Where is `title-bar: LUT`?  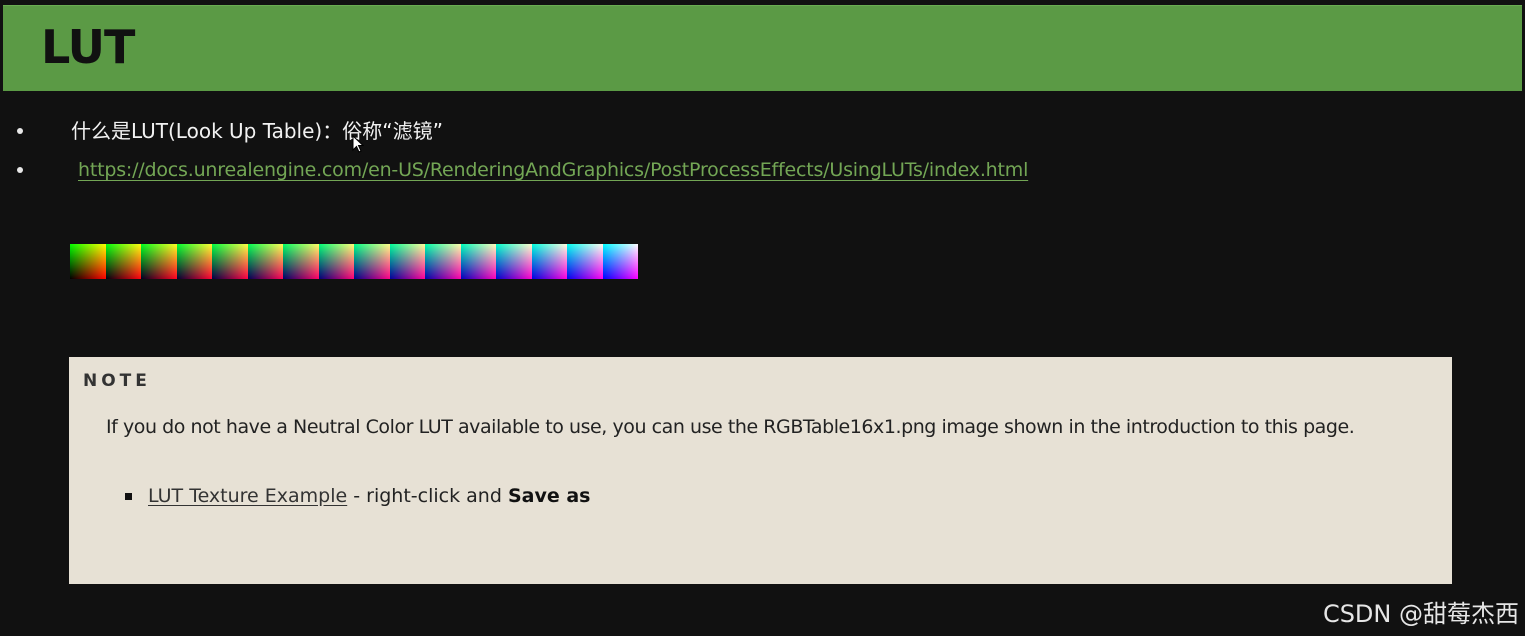 title-bar: LUT is located at coordinates (762, 48).